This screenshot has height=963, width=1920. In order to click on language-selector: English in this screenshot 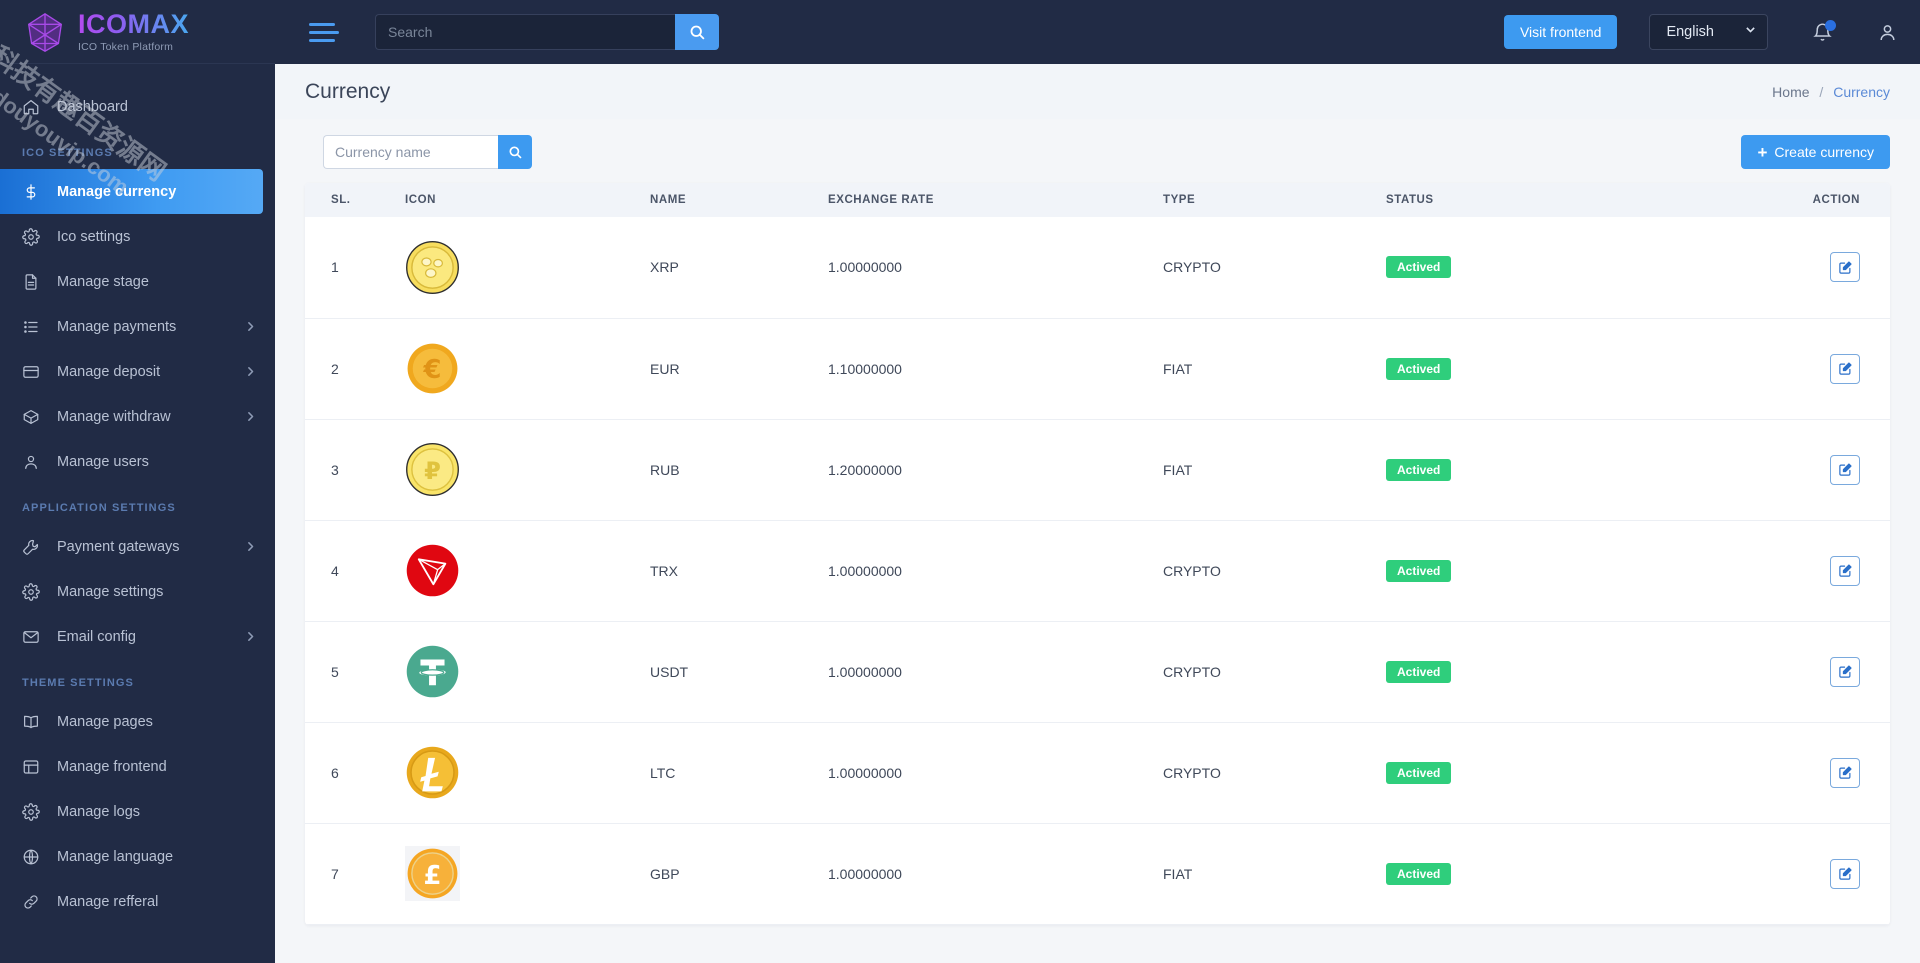, I will do `click(1708, 32)`.